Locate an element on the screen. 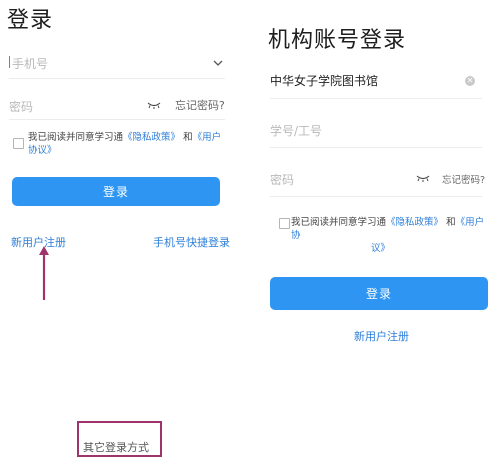  user-agreement-link-cont: 协议》 is located at coordinates (42, 150).